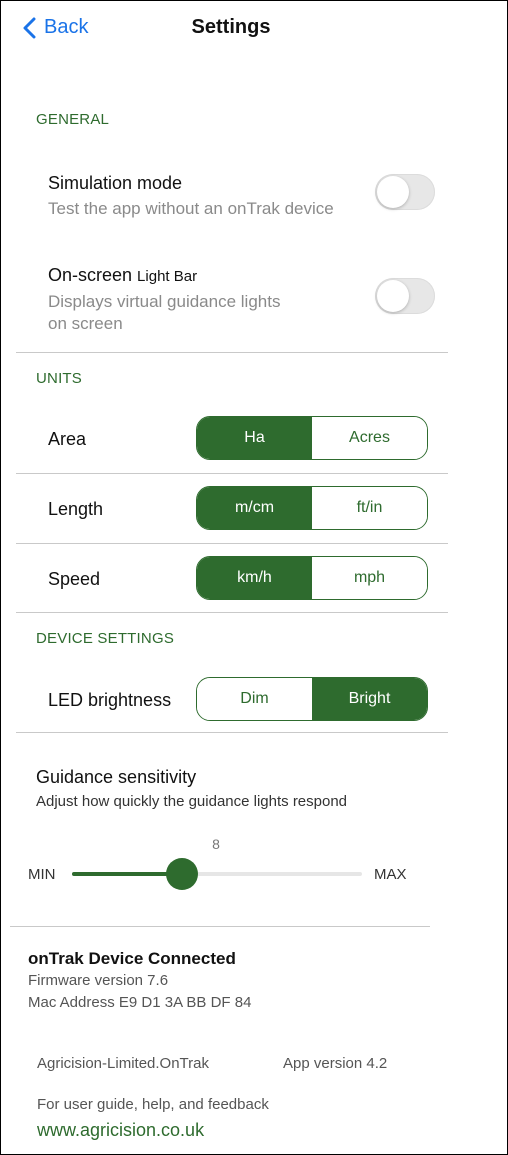 This screenshot has width=508, height=1155. What do you see at coordinates (231, 27) in the screenshot?
I see `page-title: Settings` at bounding box center [231, 27].